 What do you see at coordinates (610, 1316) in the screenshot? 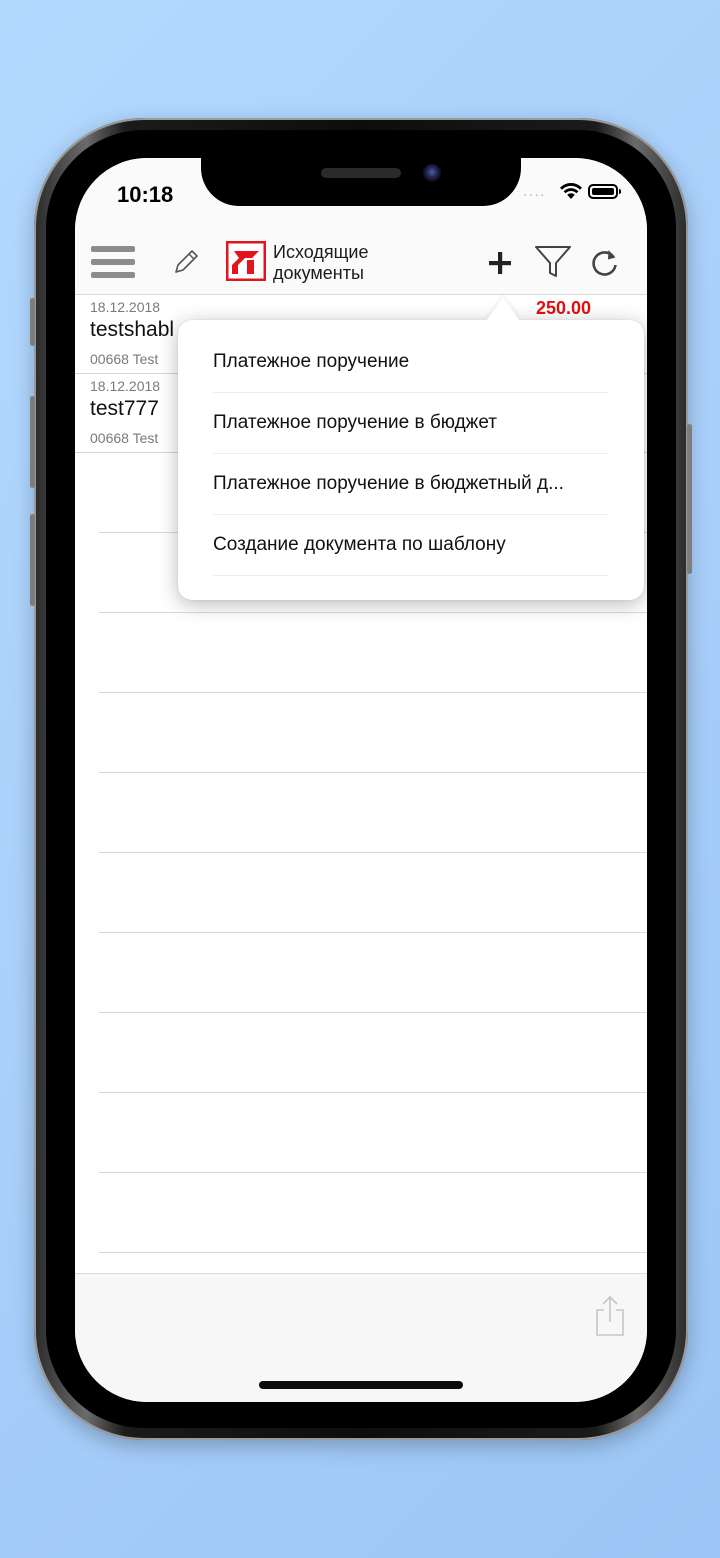
I see `share-icon` at bounding box center [610, 1316].